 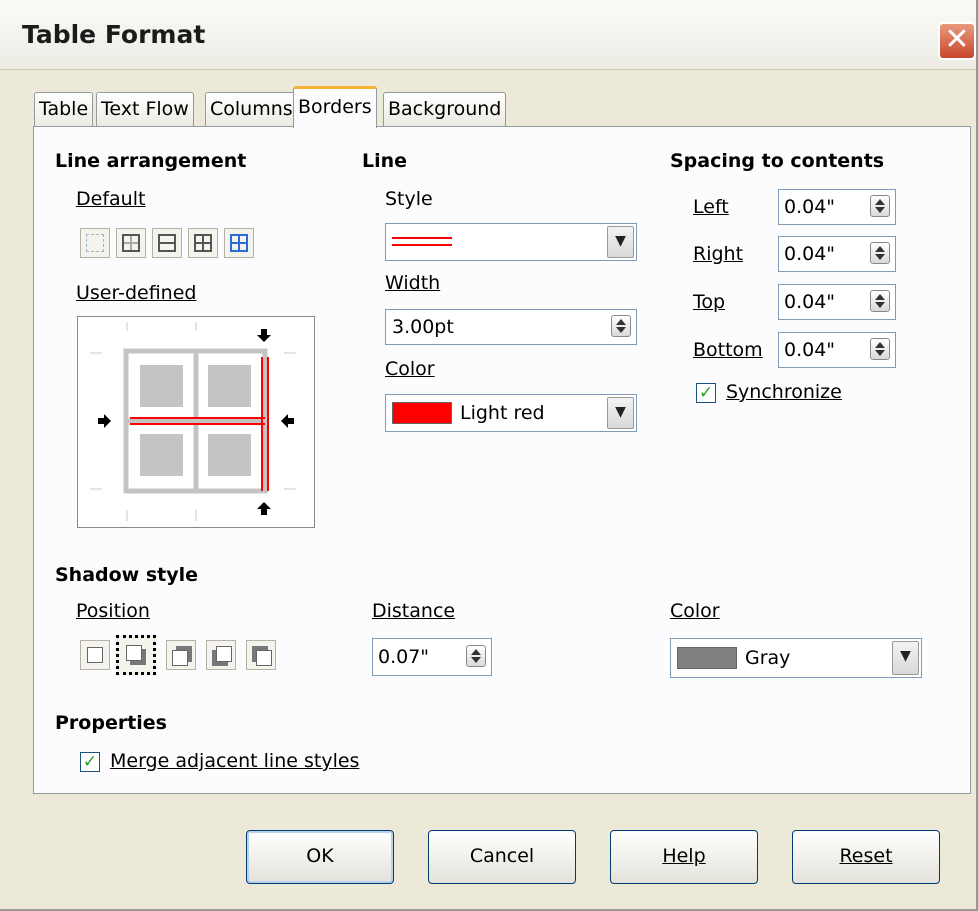 What do you see at coordinates (810, 302) in the screenshot?
I see `spacing-top-value: 0.04"` at bounding box center [810, 302].